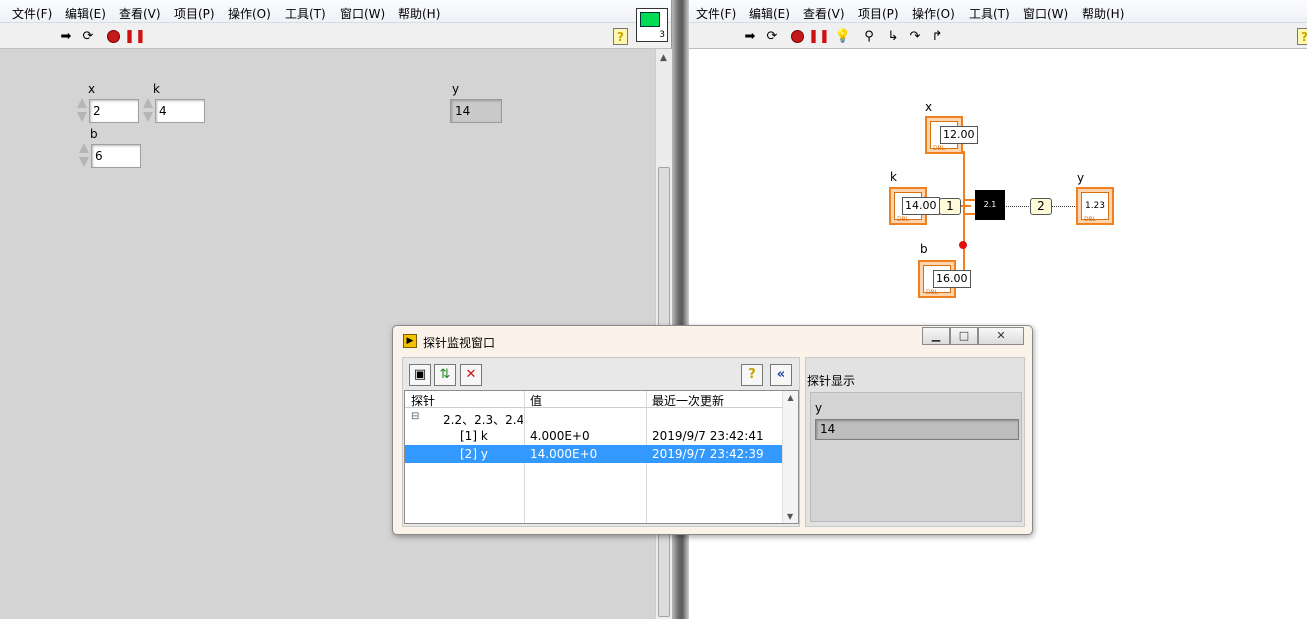 The height and width of the screenshot is (619, 1307). What do you see at coordinates (483, 420) in the screenshot?
I see `group-label: 2.2、2.3、2.4.` at bounding box center [483, 420].